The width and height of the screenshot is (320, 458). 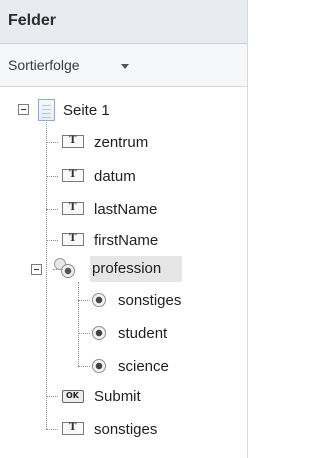 I want to click on tree-node-radio-button: sonstiges, so click(x=158, y=301).